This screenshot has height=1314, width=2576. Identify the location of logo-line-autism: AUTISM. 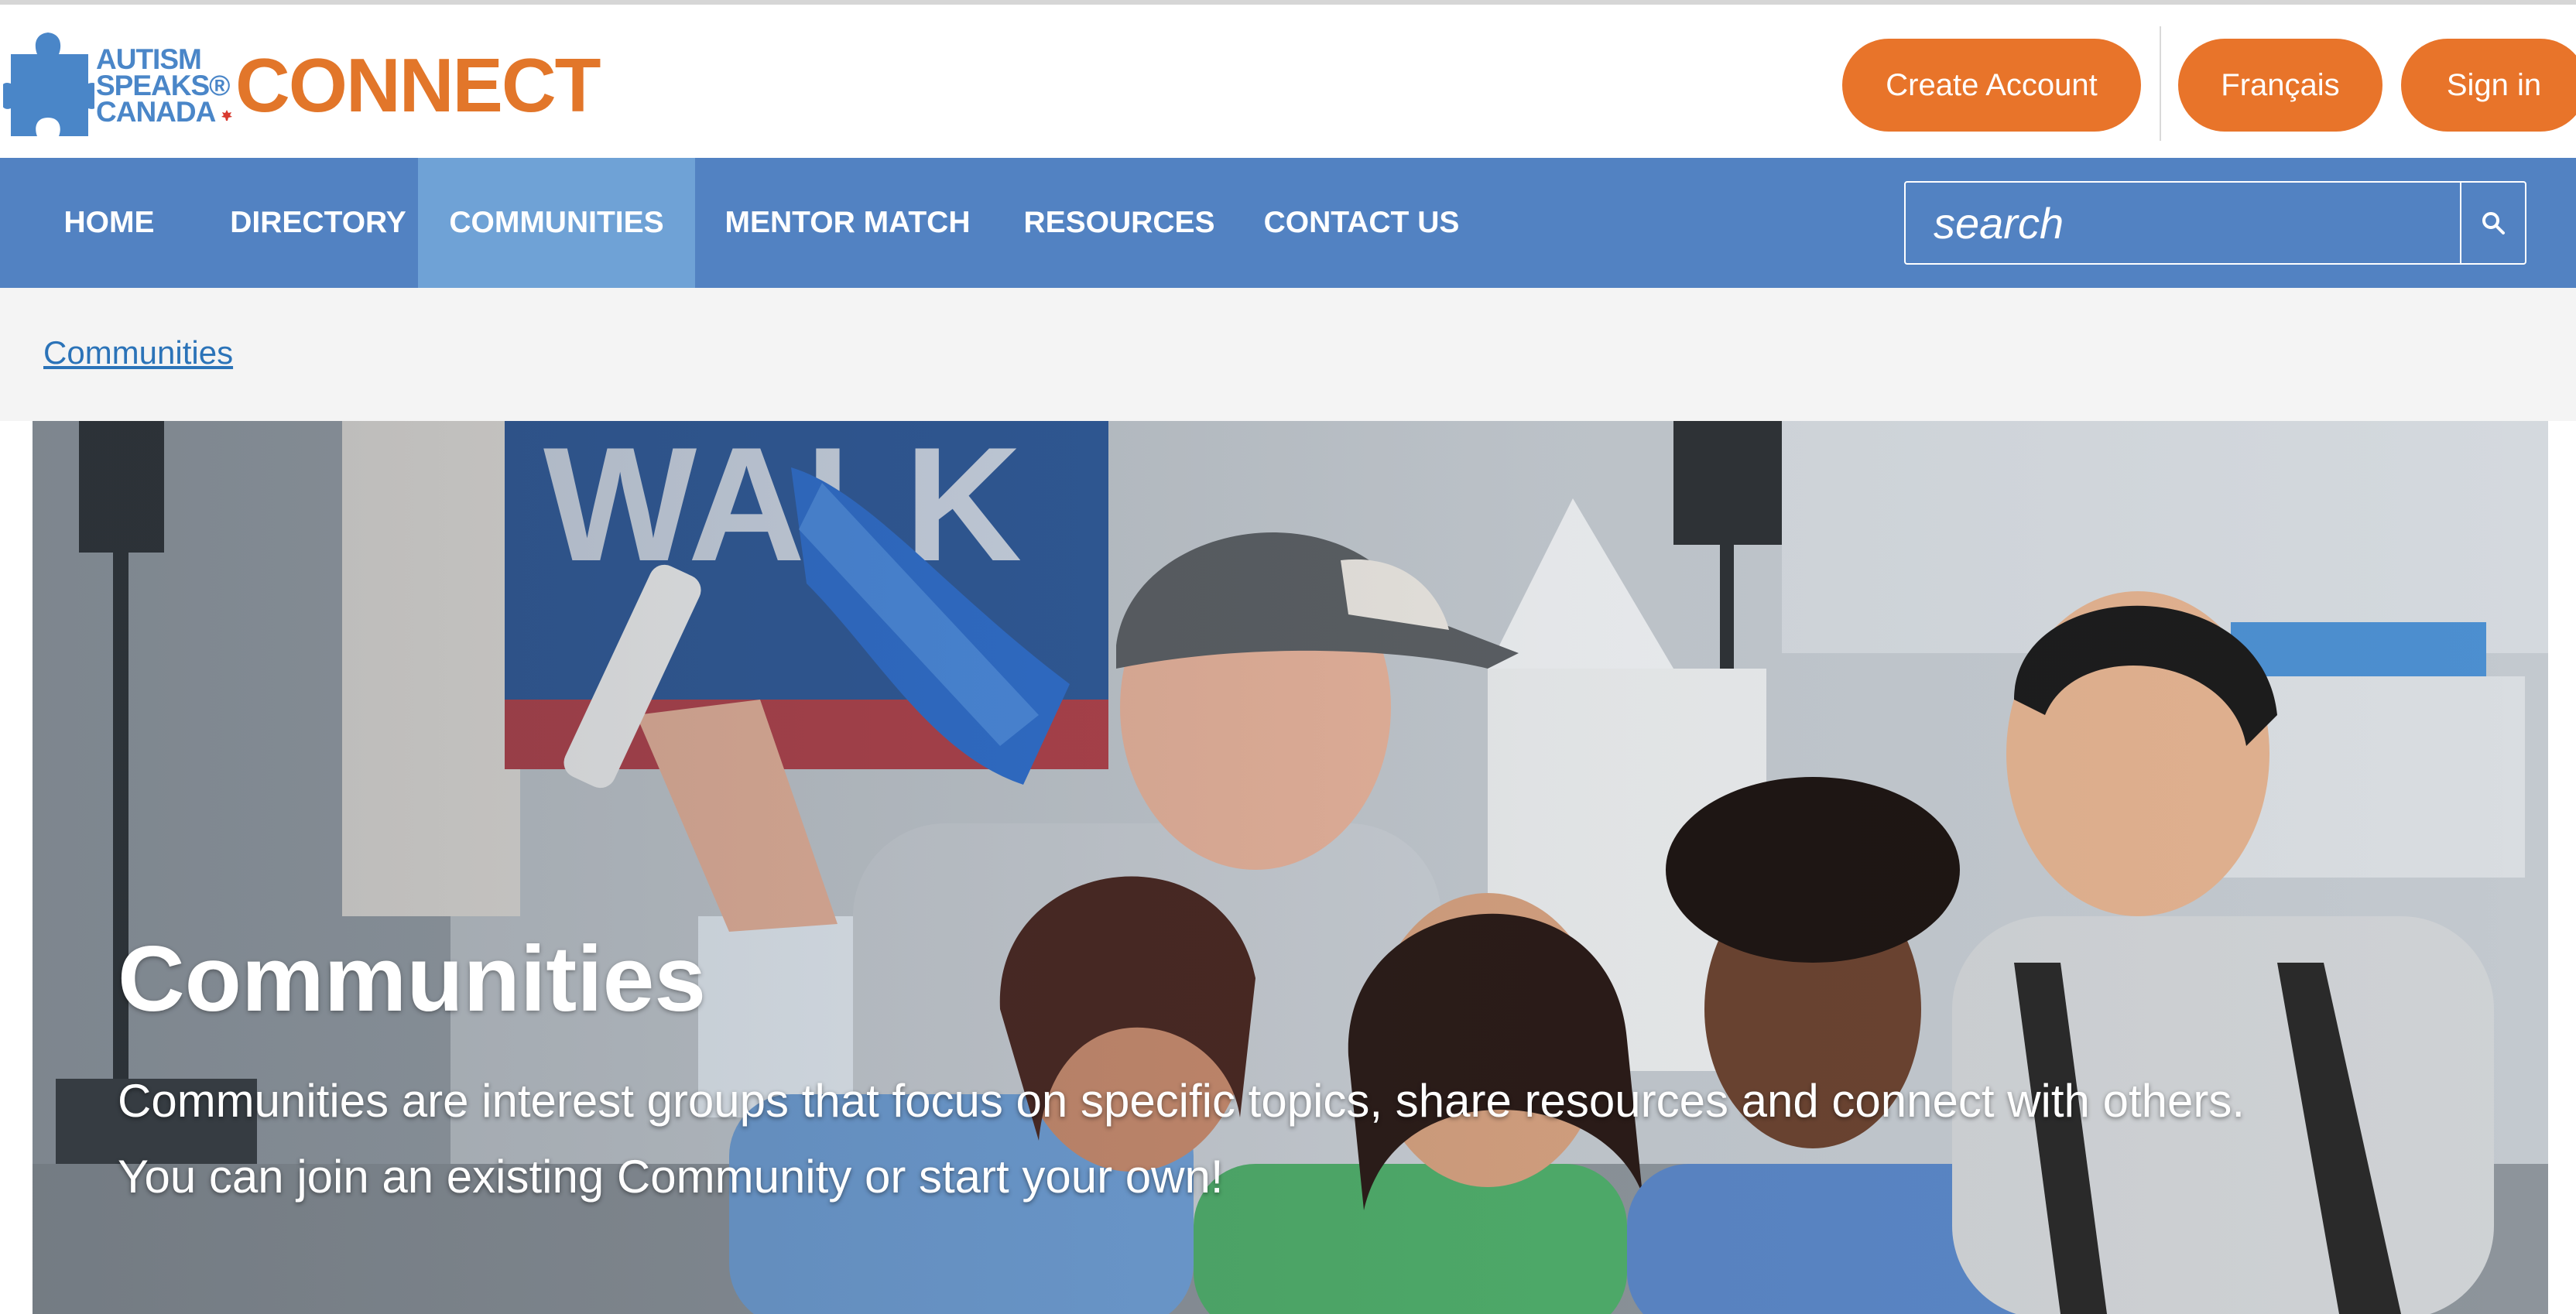
(149, 59).